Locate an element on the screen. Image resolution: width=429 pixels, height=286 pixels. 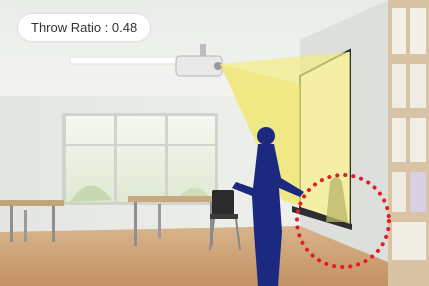
back-window is located at coordinates (140, 159).